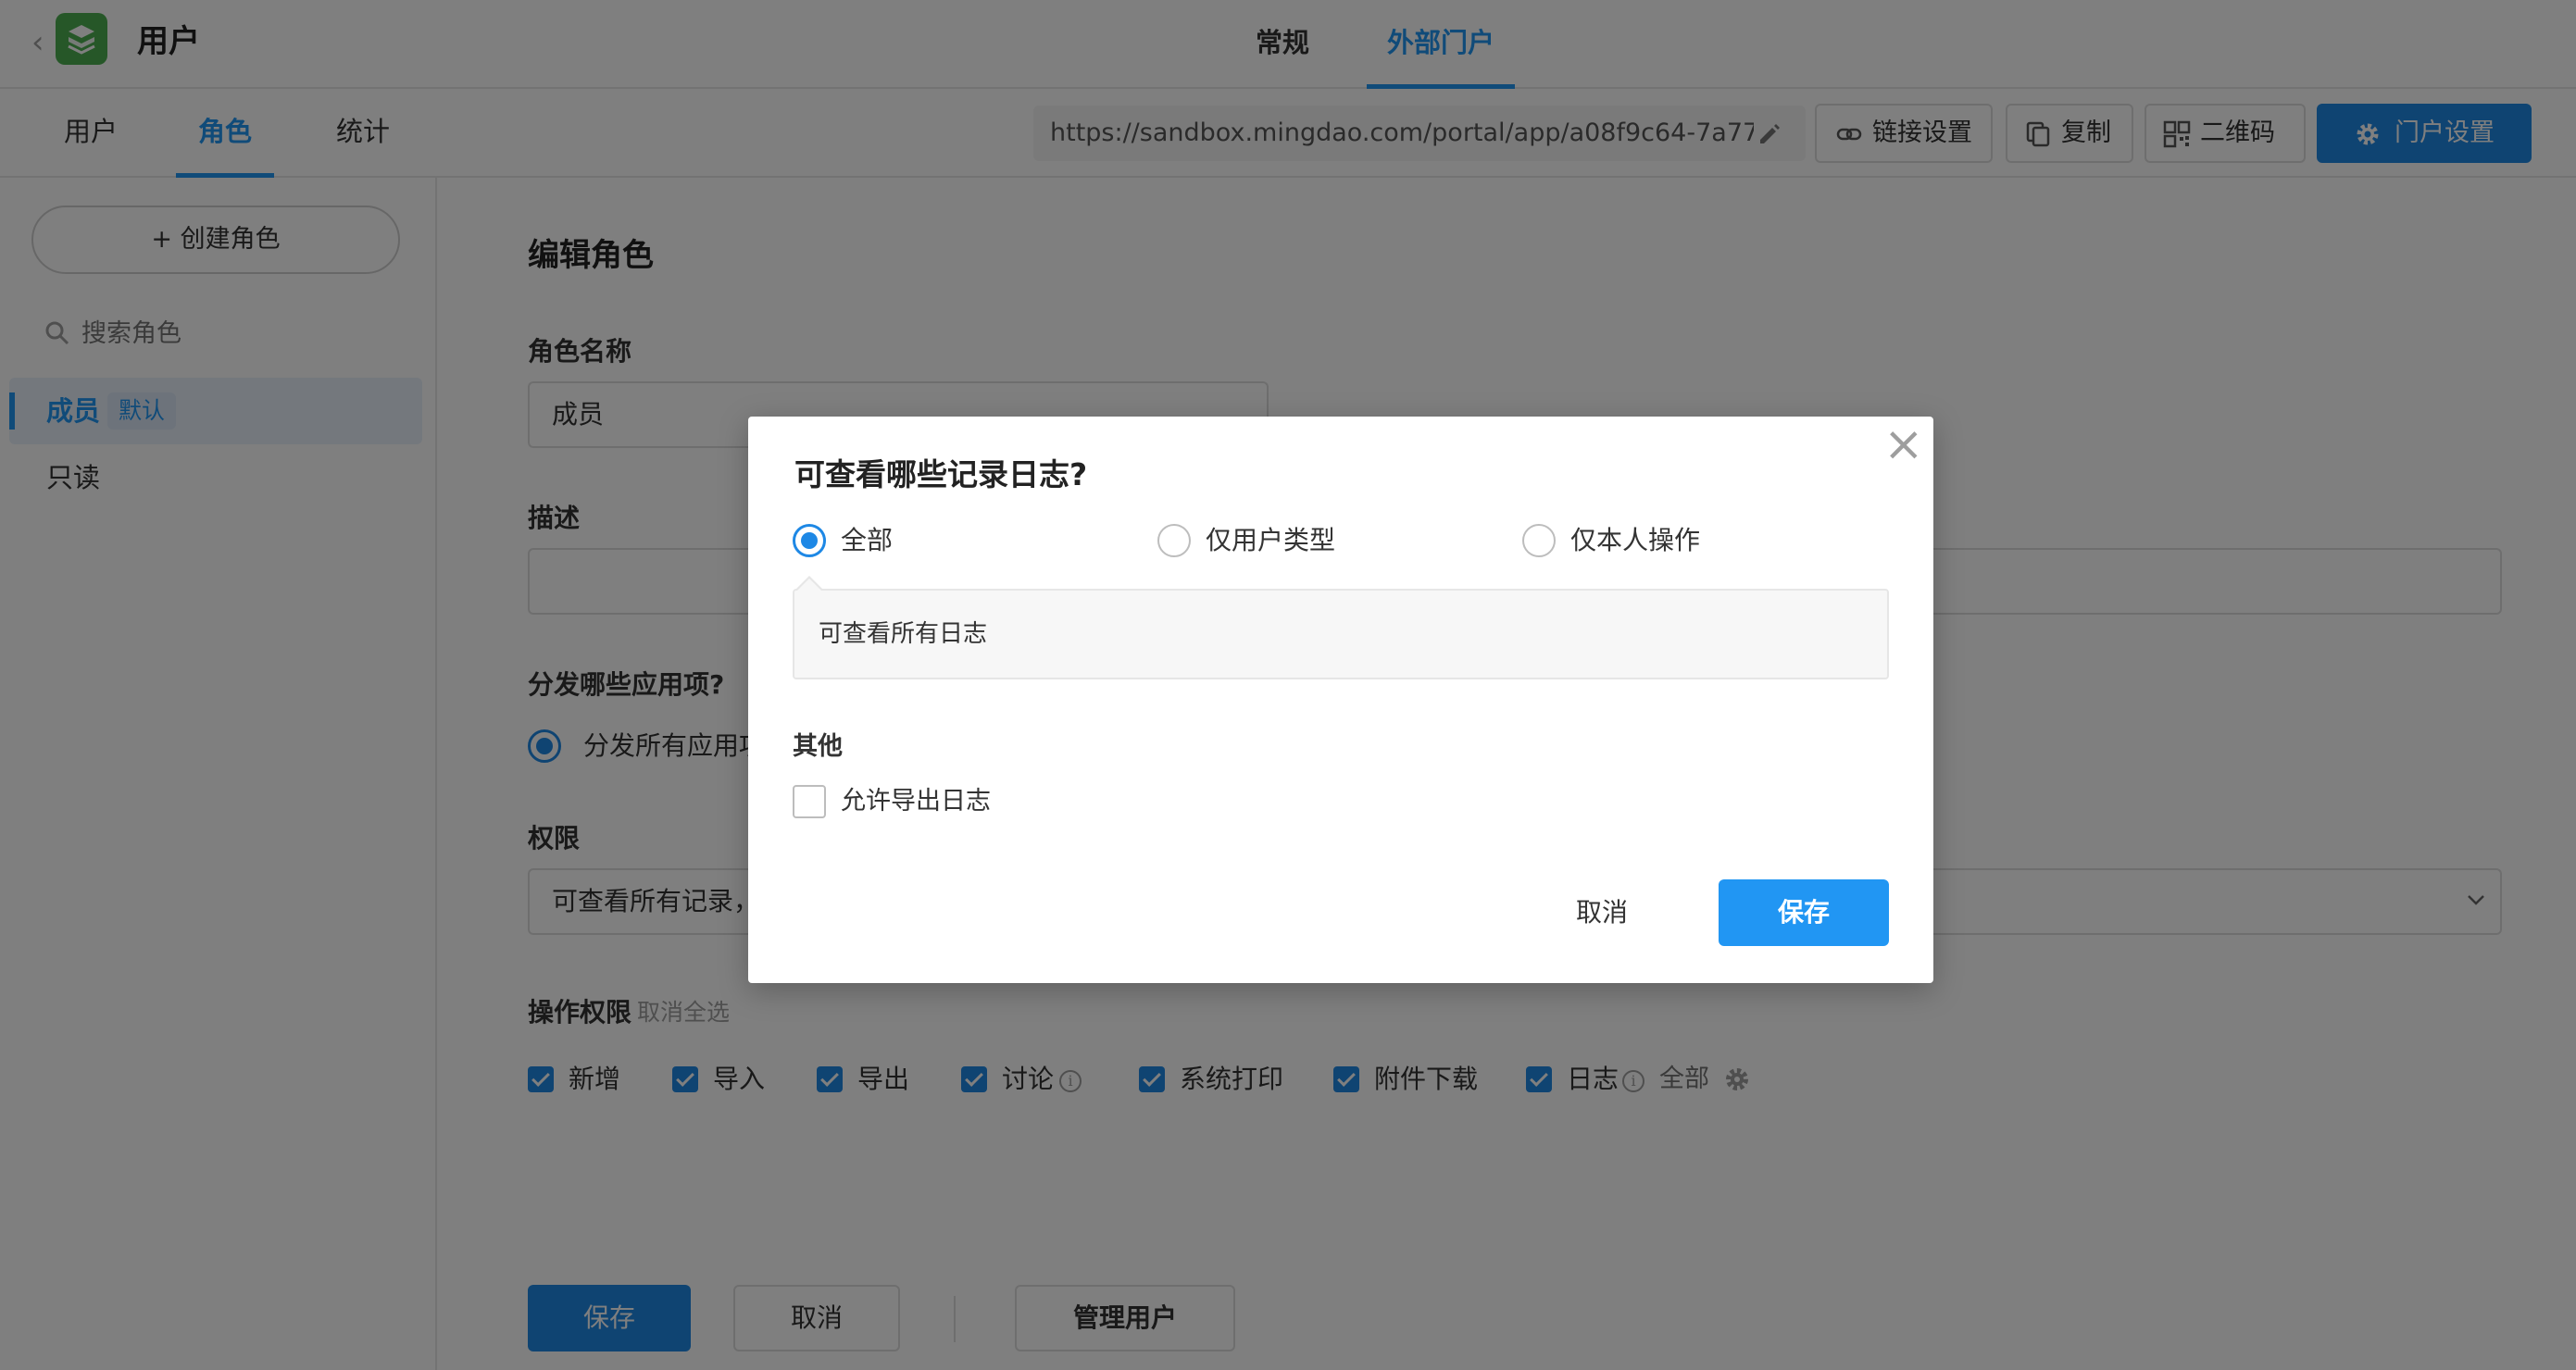 The width and height of the screenshot is (2576, 1370). I want to click on scope-description: 可查看所有日志, so click(903, 634).